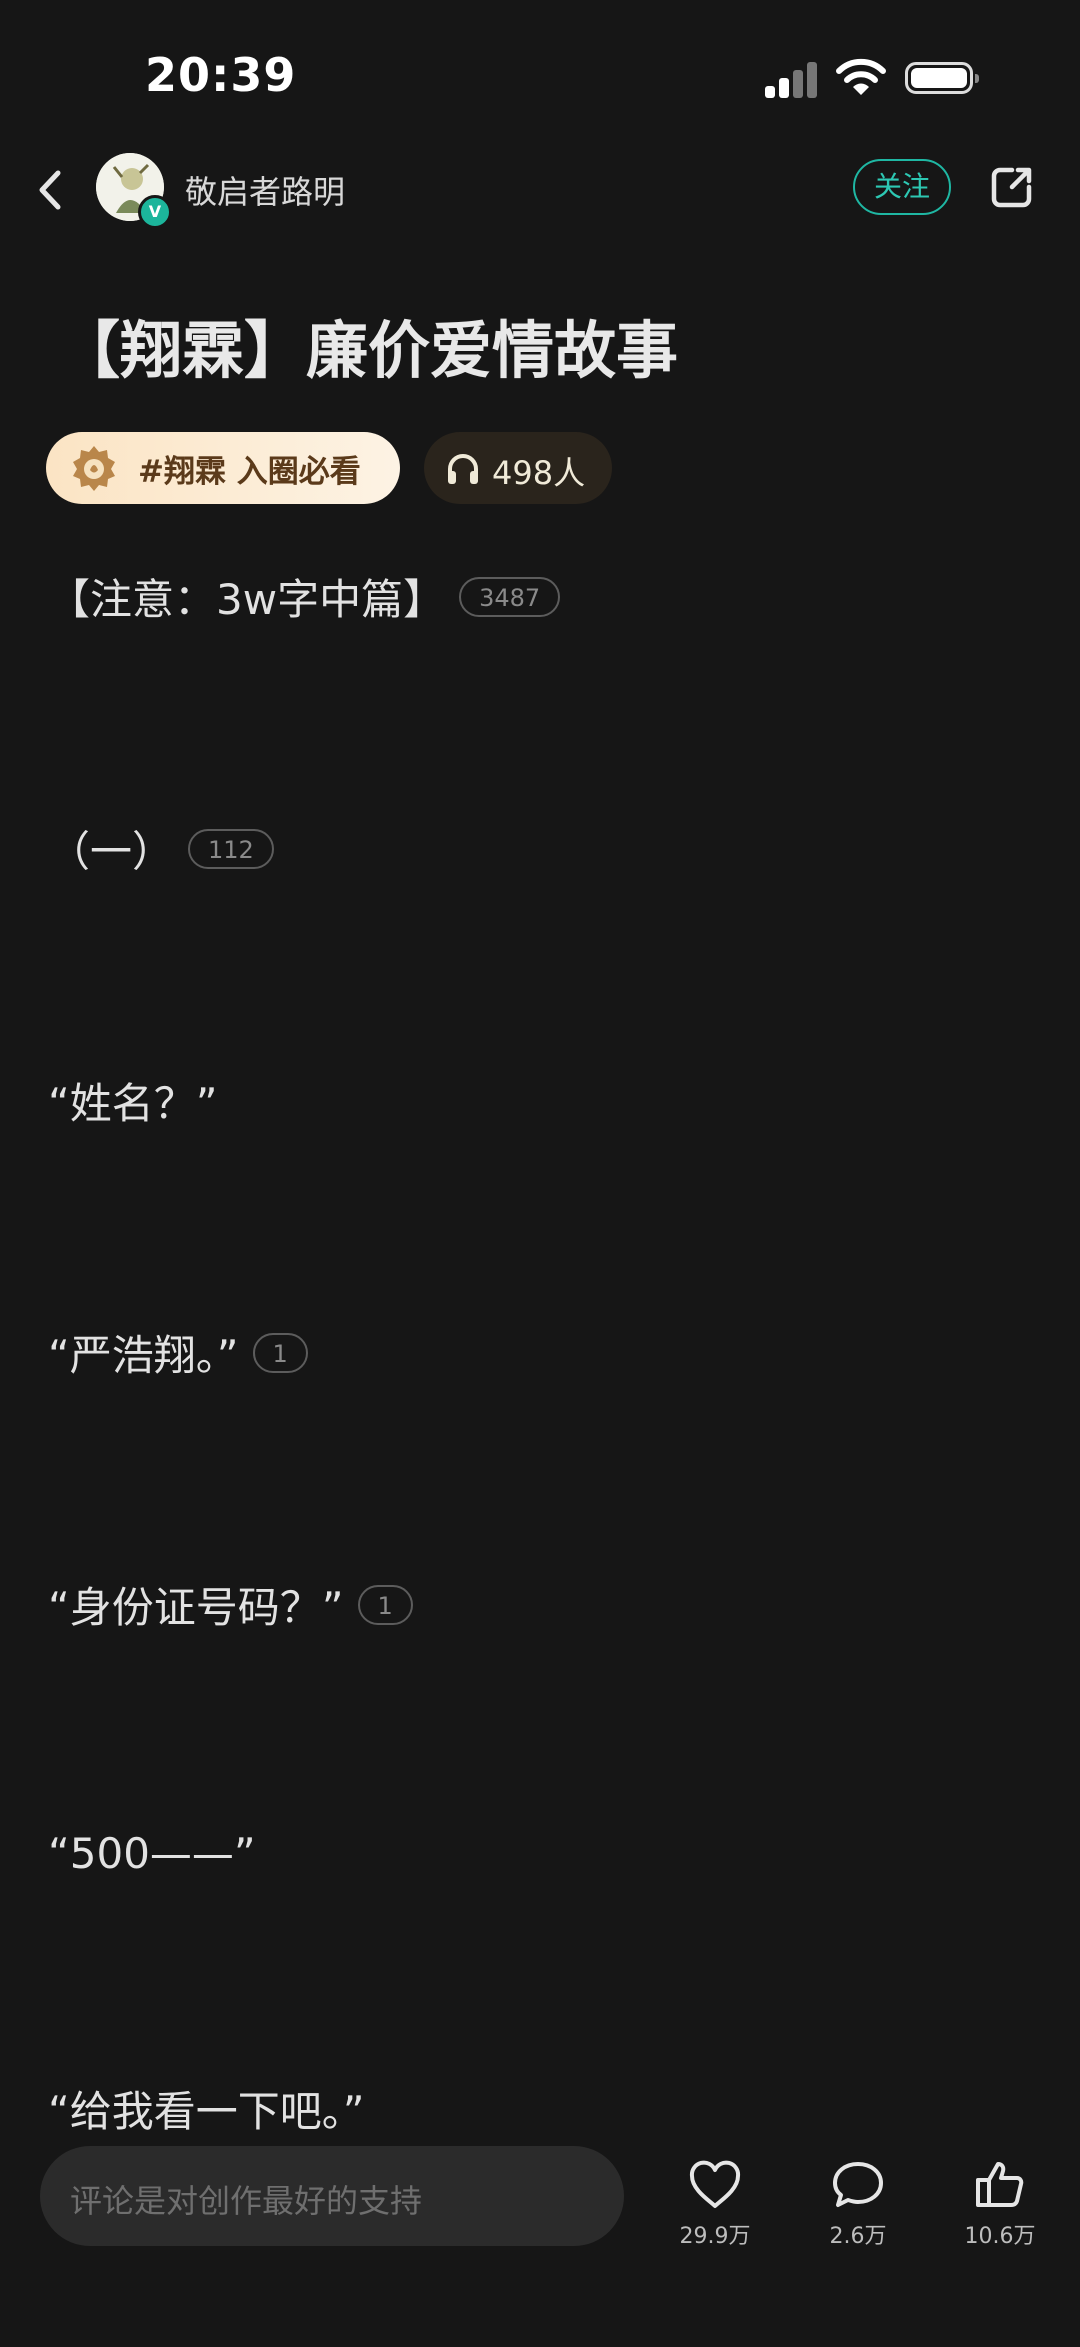  Describe the element at coordinates (942, 78) in the screenshot. I see `battery-icon` at that location.